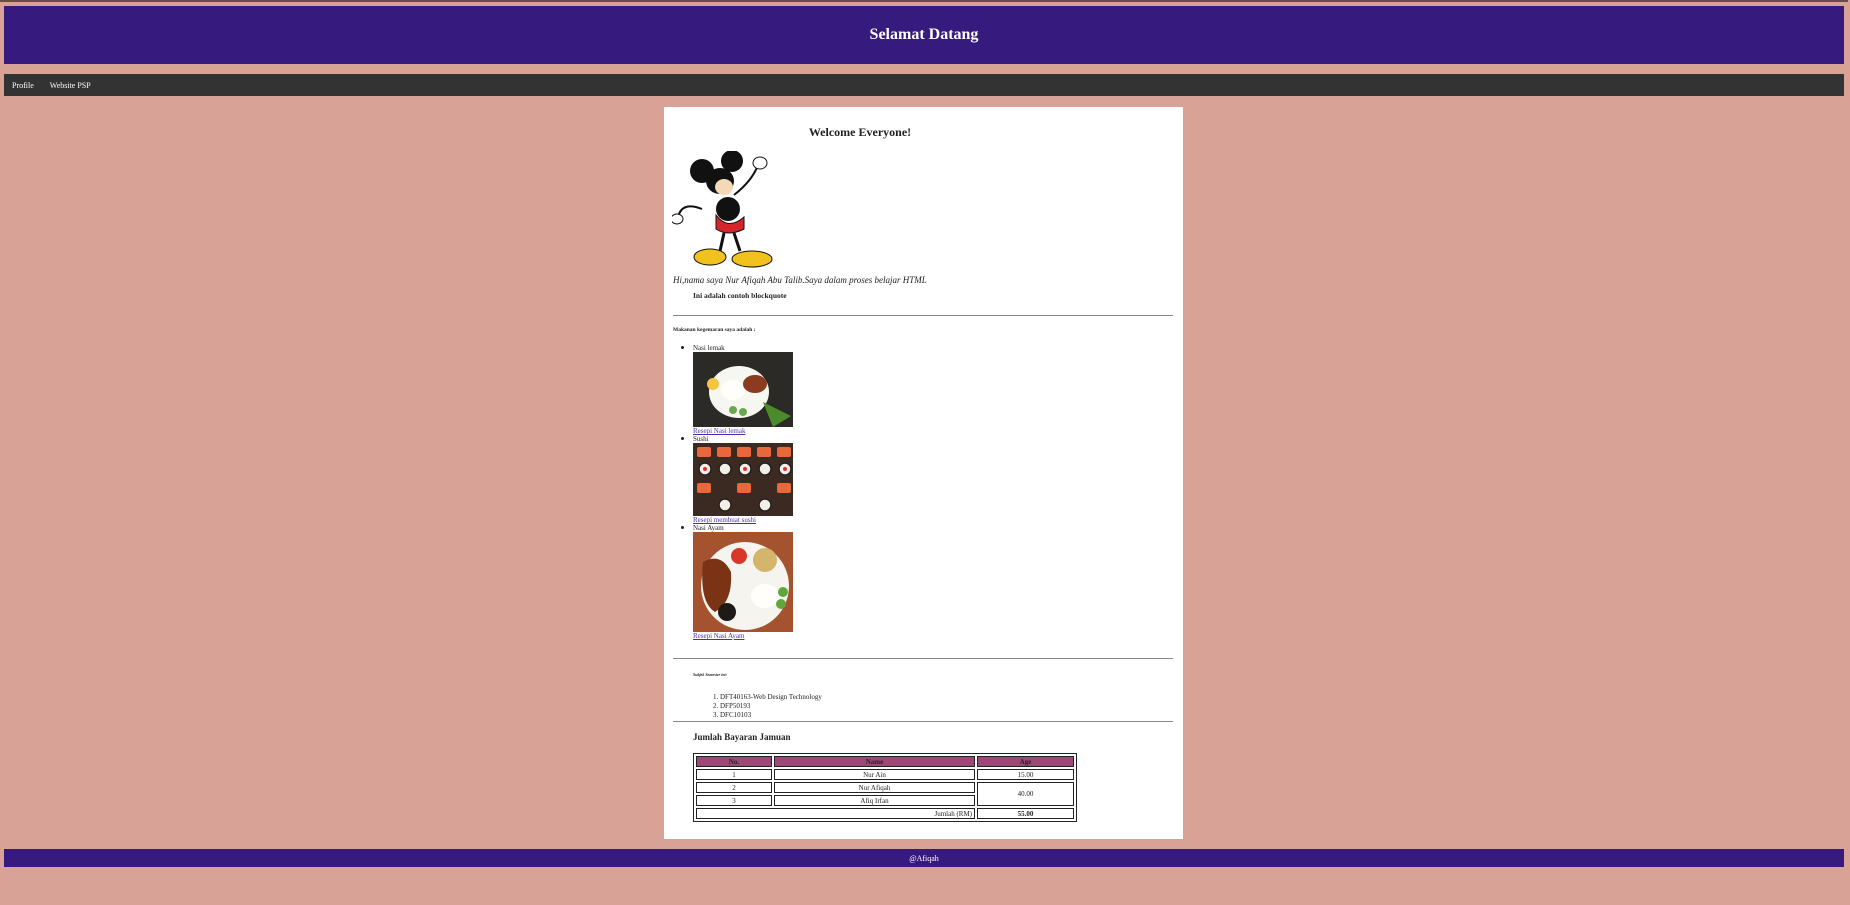 Image resolution: width=1850 pixels, height=905 pixels. Describe the element at coordinates (734, 787) in the screenshot. I see `cell-no: 2` at that location.